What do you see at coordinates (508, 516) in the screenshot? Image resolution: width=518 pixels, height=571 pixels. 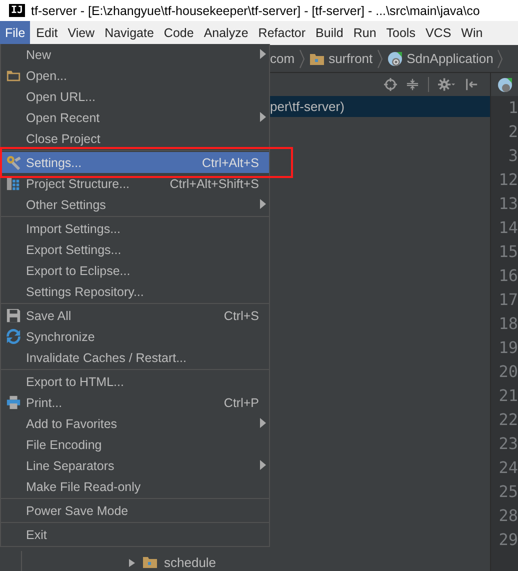 I see `line-number: 28` at bounding box center [508, 516].